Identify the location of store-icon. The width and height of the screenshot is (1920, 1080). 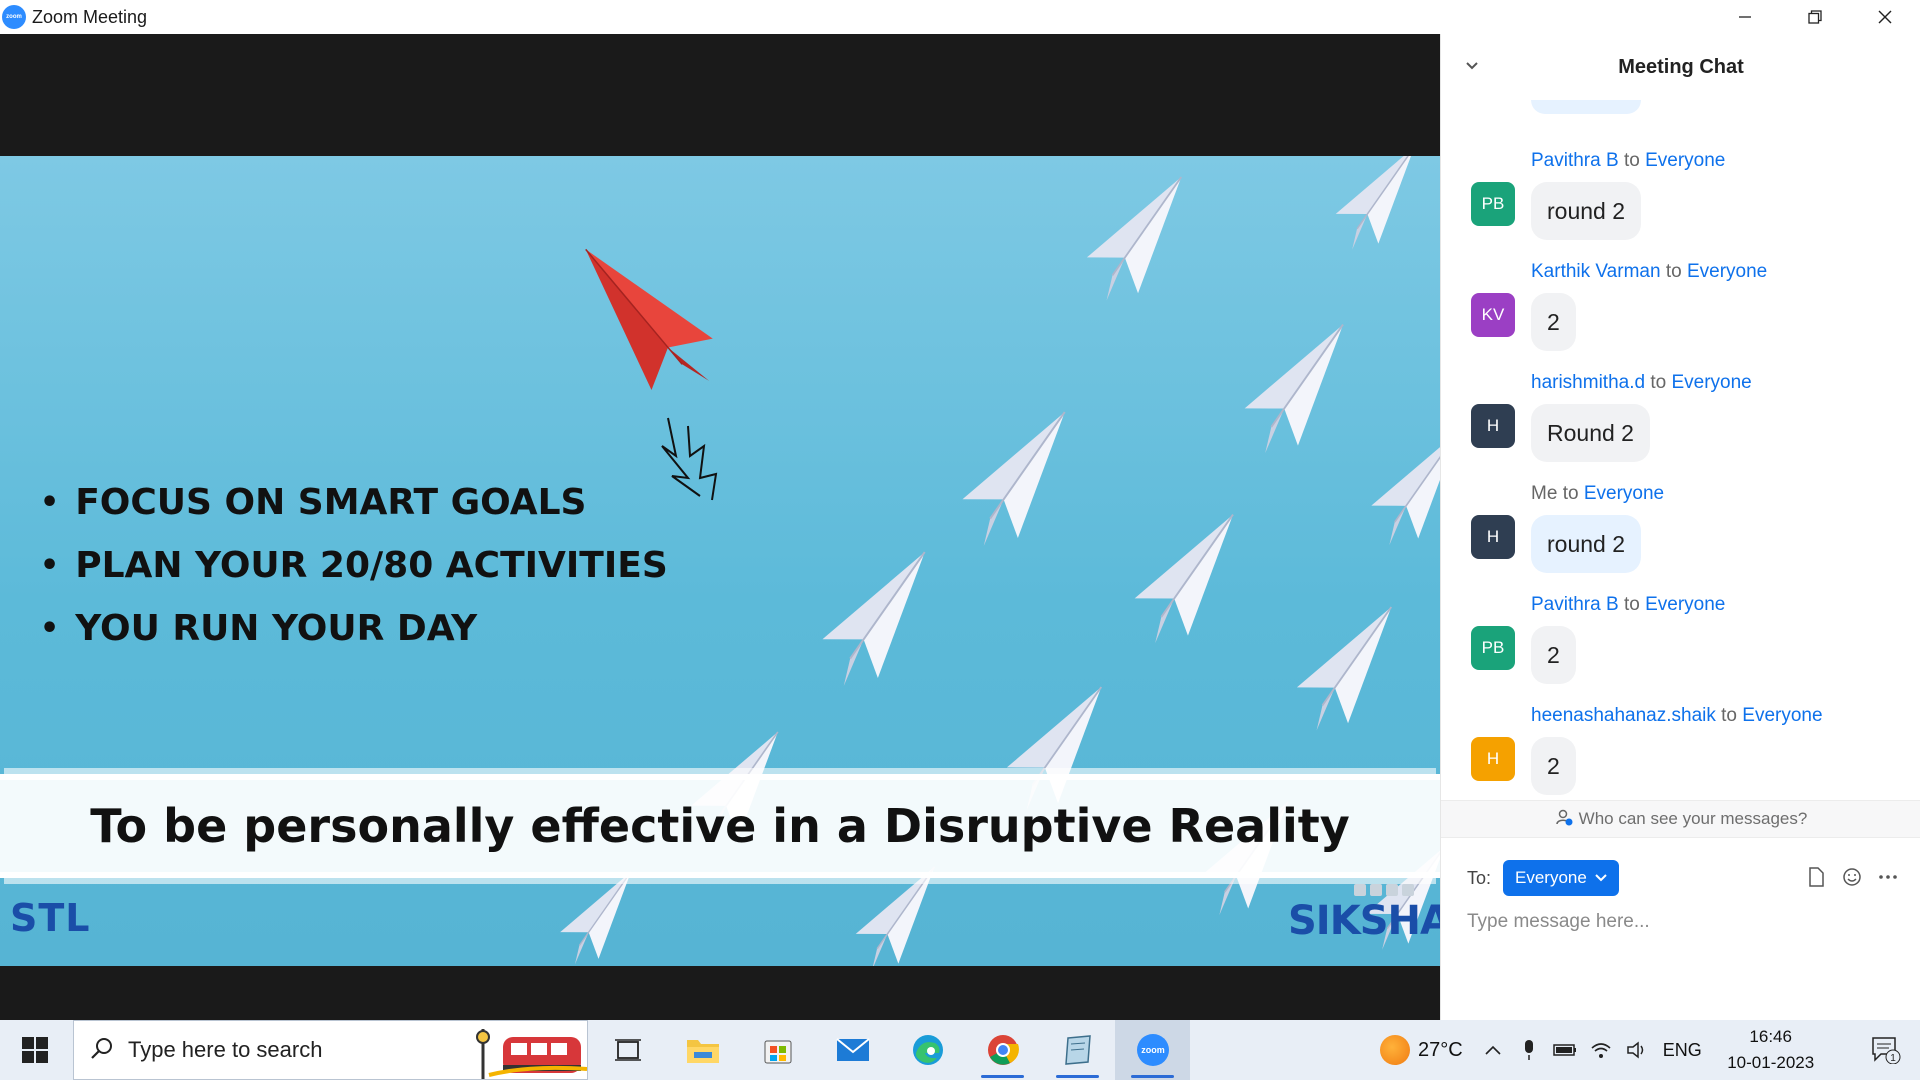
(777, 1052).